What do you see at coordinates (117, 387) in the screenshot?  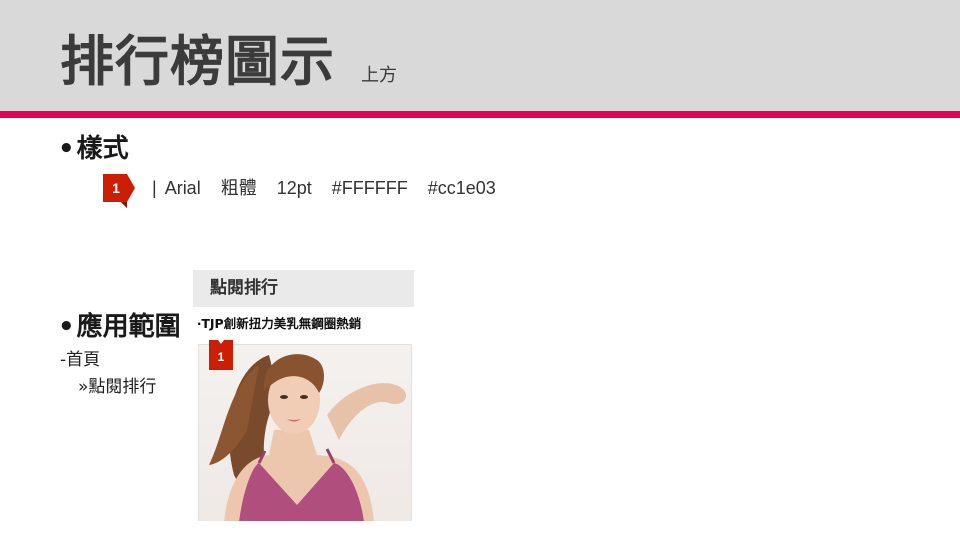 I see `scope-sub-item: »點閱排行` at bounding box center [117, 387].